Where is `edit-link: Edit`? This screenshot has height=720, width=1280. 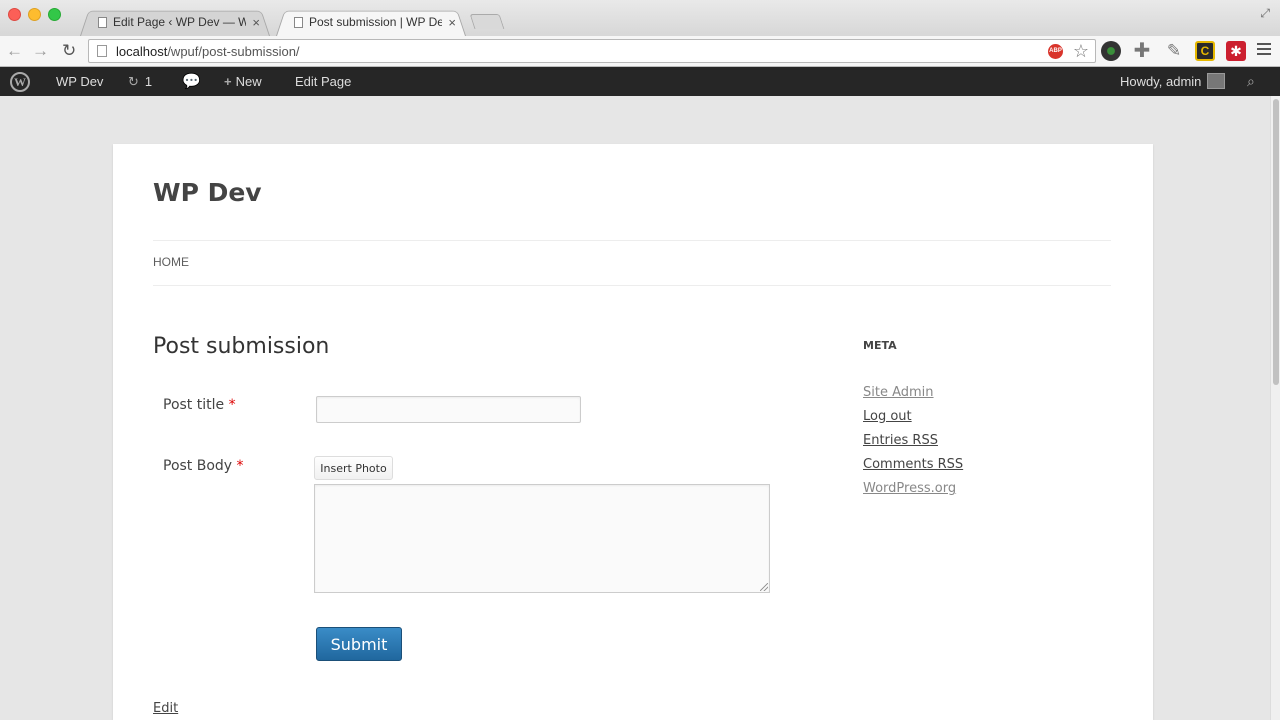 edit-link: Edit is located at coordinates (165, 708).